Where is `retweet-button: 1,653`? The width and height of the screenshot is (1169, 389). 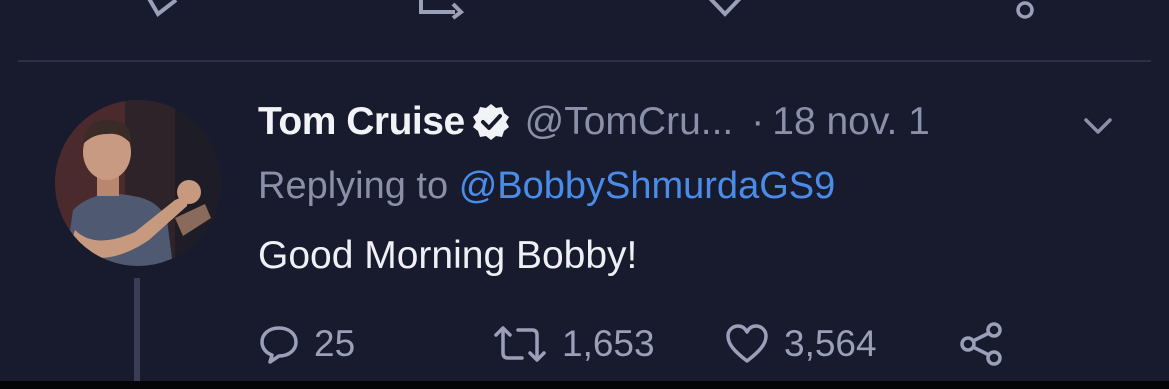 retweet-button: 1,653 is located at coordinates (573, 344).